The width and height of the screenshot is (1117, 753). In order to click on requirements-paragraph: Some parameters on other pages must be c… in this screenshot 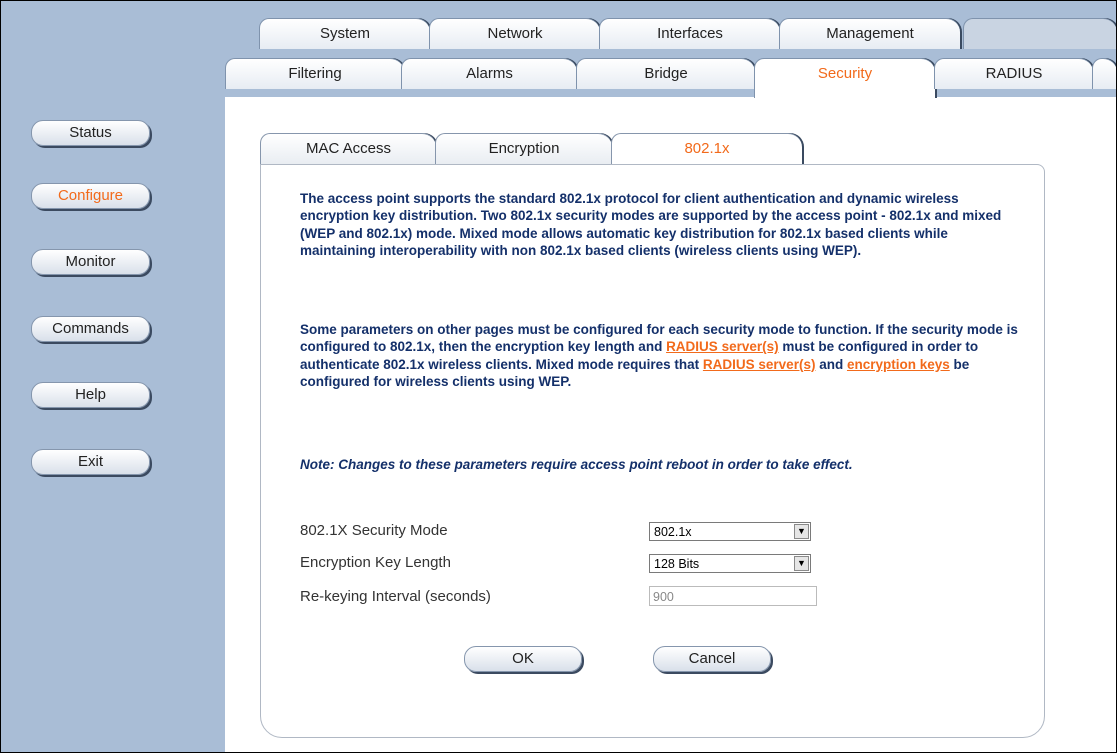, I will do `click(660, 356)`.